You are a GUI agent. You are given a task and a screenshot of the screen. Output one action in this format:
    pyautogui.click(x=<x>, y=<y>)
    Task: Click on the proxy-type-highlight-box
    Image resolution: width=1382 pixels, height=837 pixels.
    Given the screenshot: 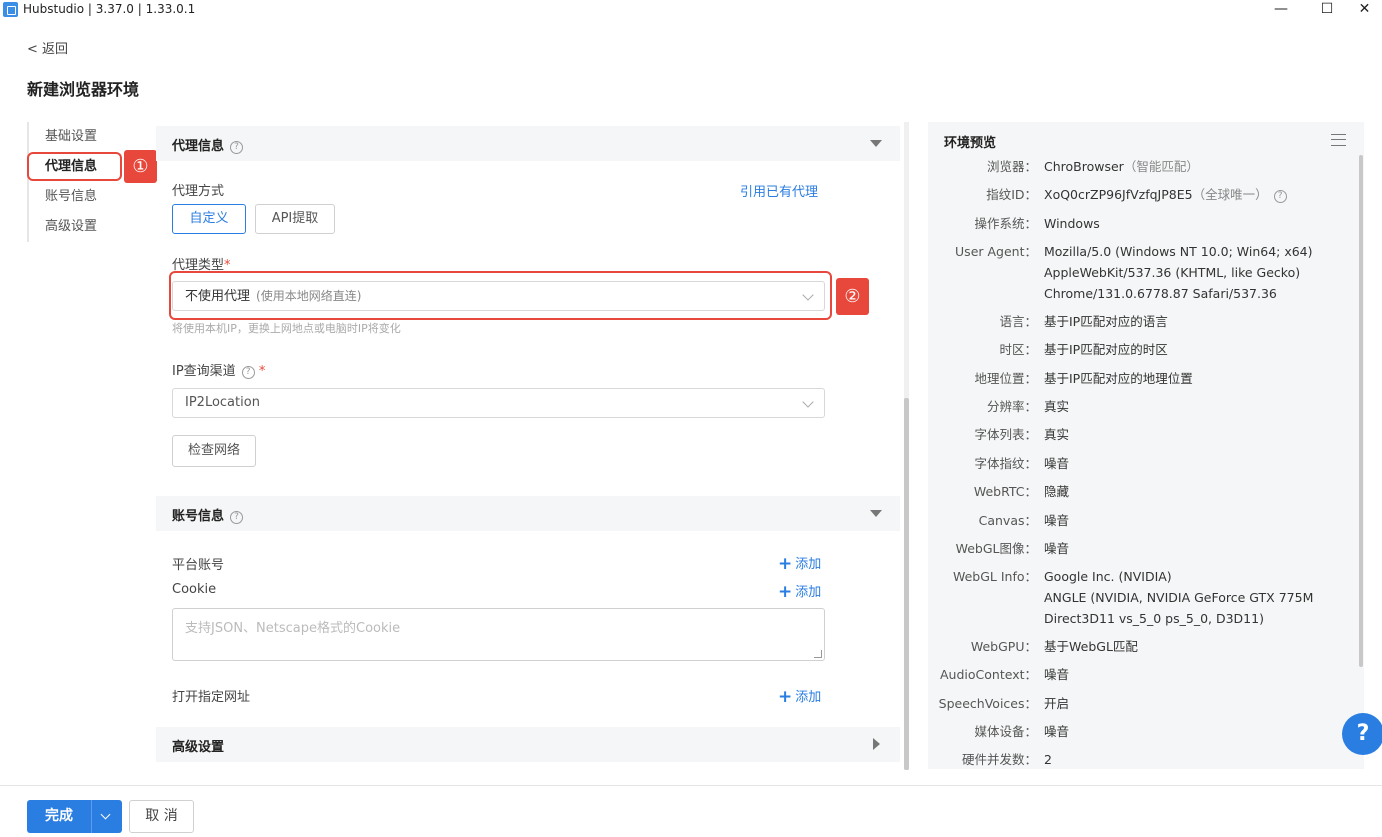 What is the action you would take?
    pyautogui.click(x=500, y=295)
    